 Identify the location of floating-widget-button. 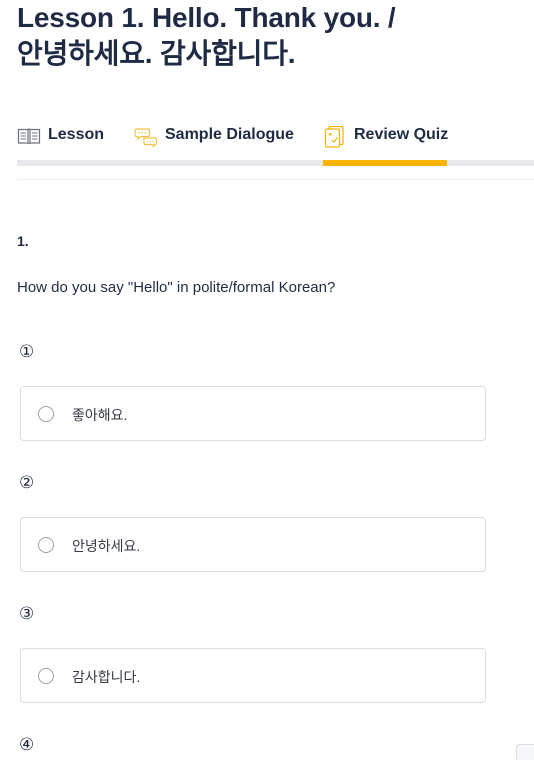
(525, 752).